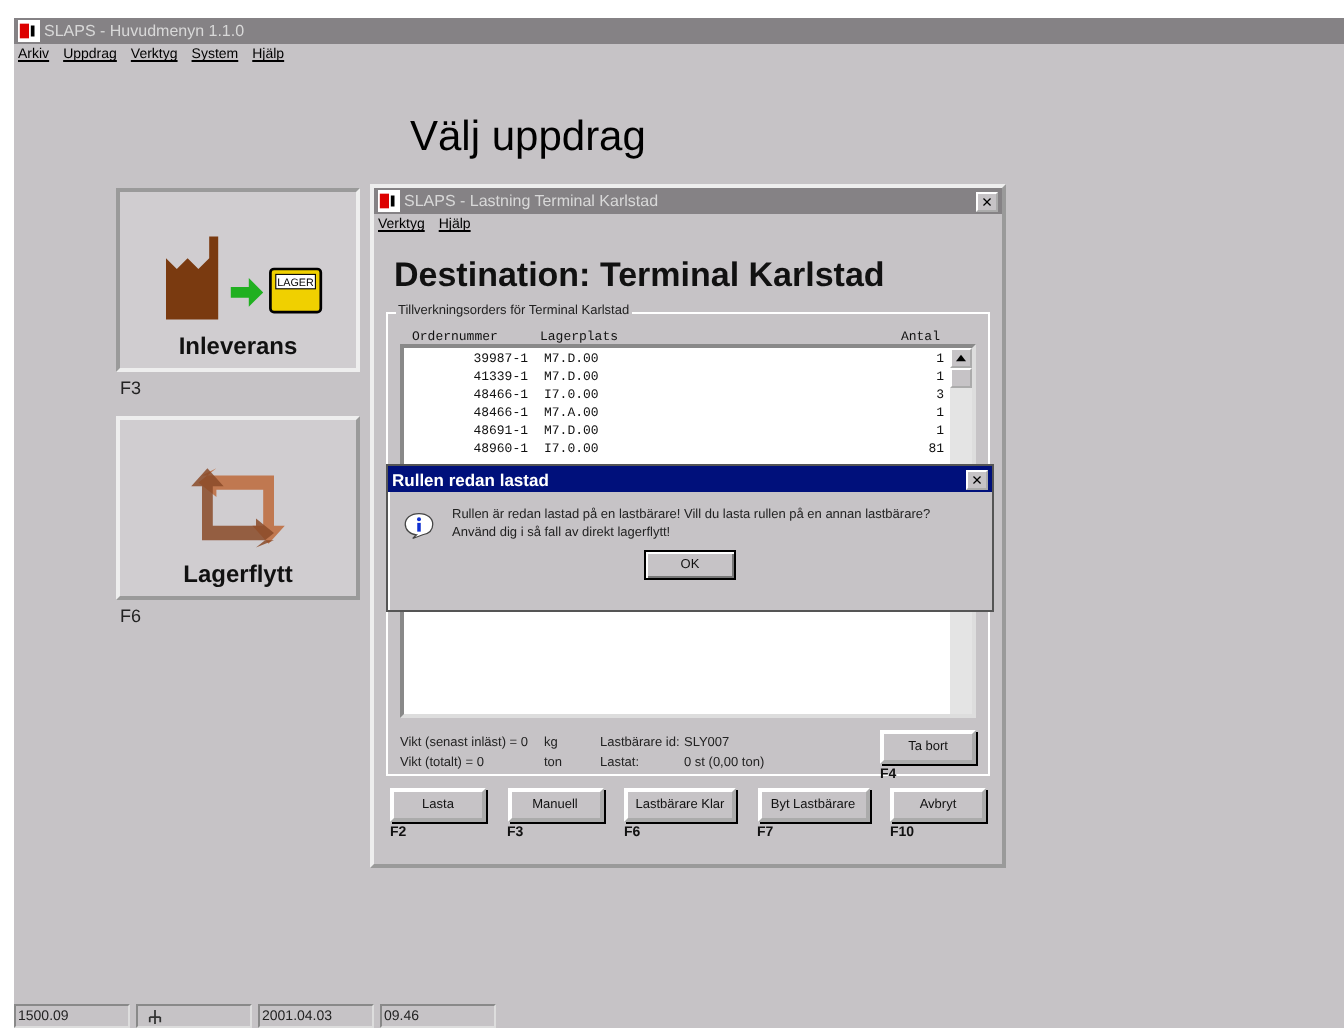  I want to click on shortcut-label: F6, so click(132, 616).